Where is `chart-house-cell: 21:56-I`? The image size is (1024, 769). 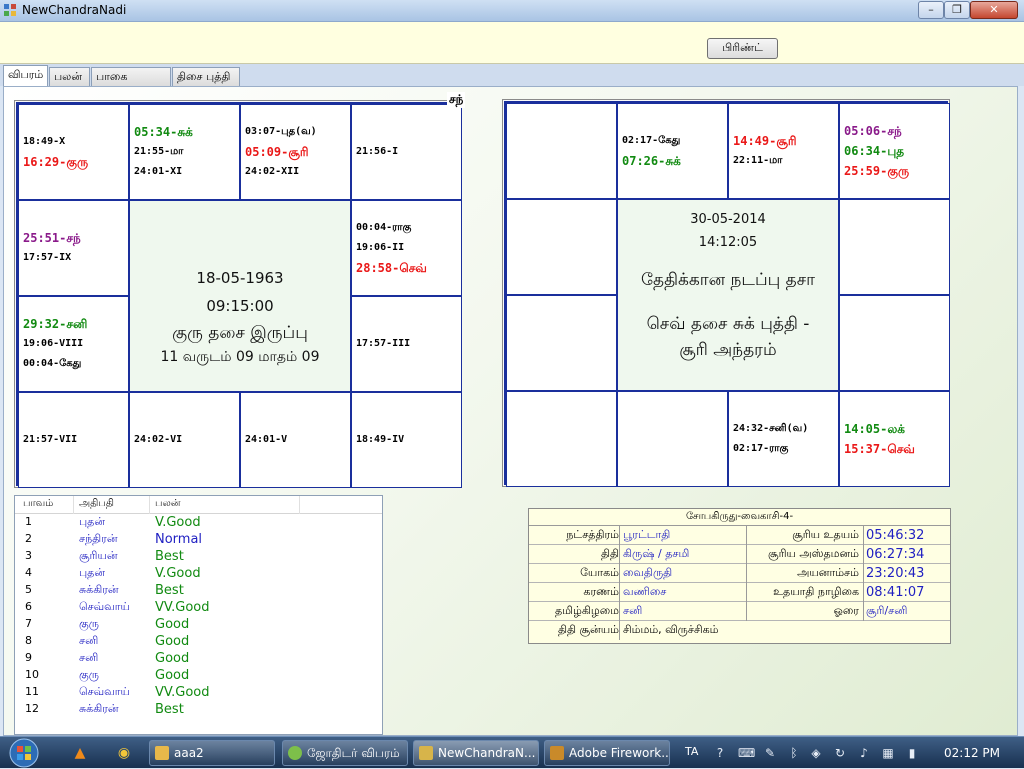
chart-house-cell: 21:56-I is located at coordinates (406, 152).